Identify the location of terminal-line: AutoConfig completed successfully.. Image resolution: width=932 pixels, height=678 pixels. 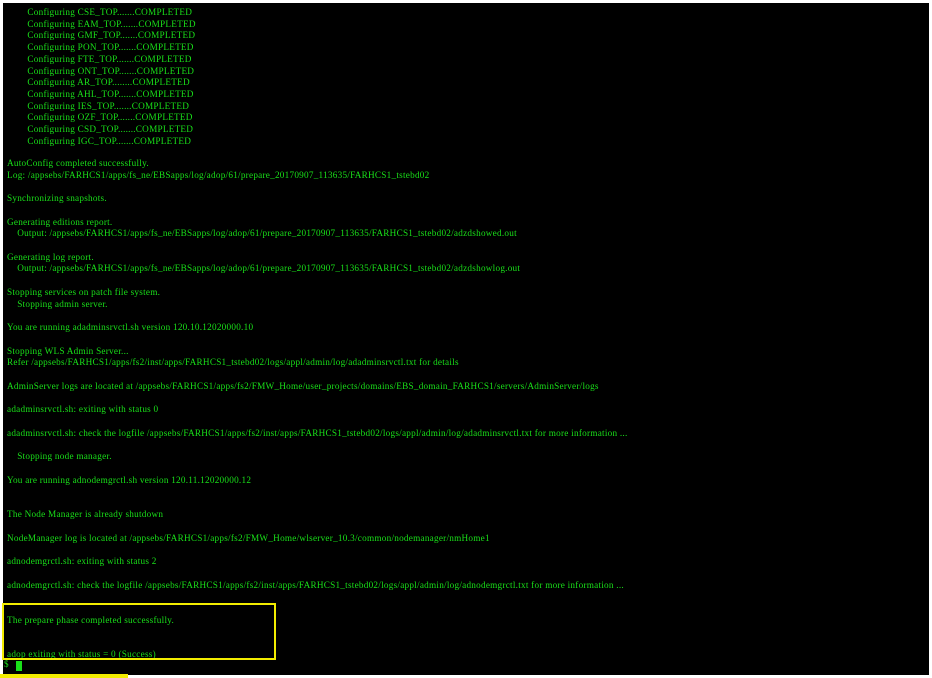
(78, 163).